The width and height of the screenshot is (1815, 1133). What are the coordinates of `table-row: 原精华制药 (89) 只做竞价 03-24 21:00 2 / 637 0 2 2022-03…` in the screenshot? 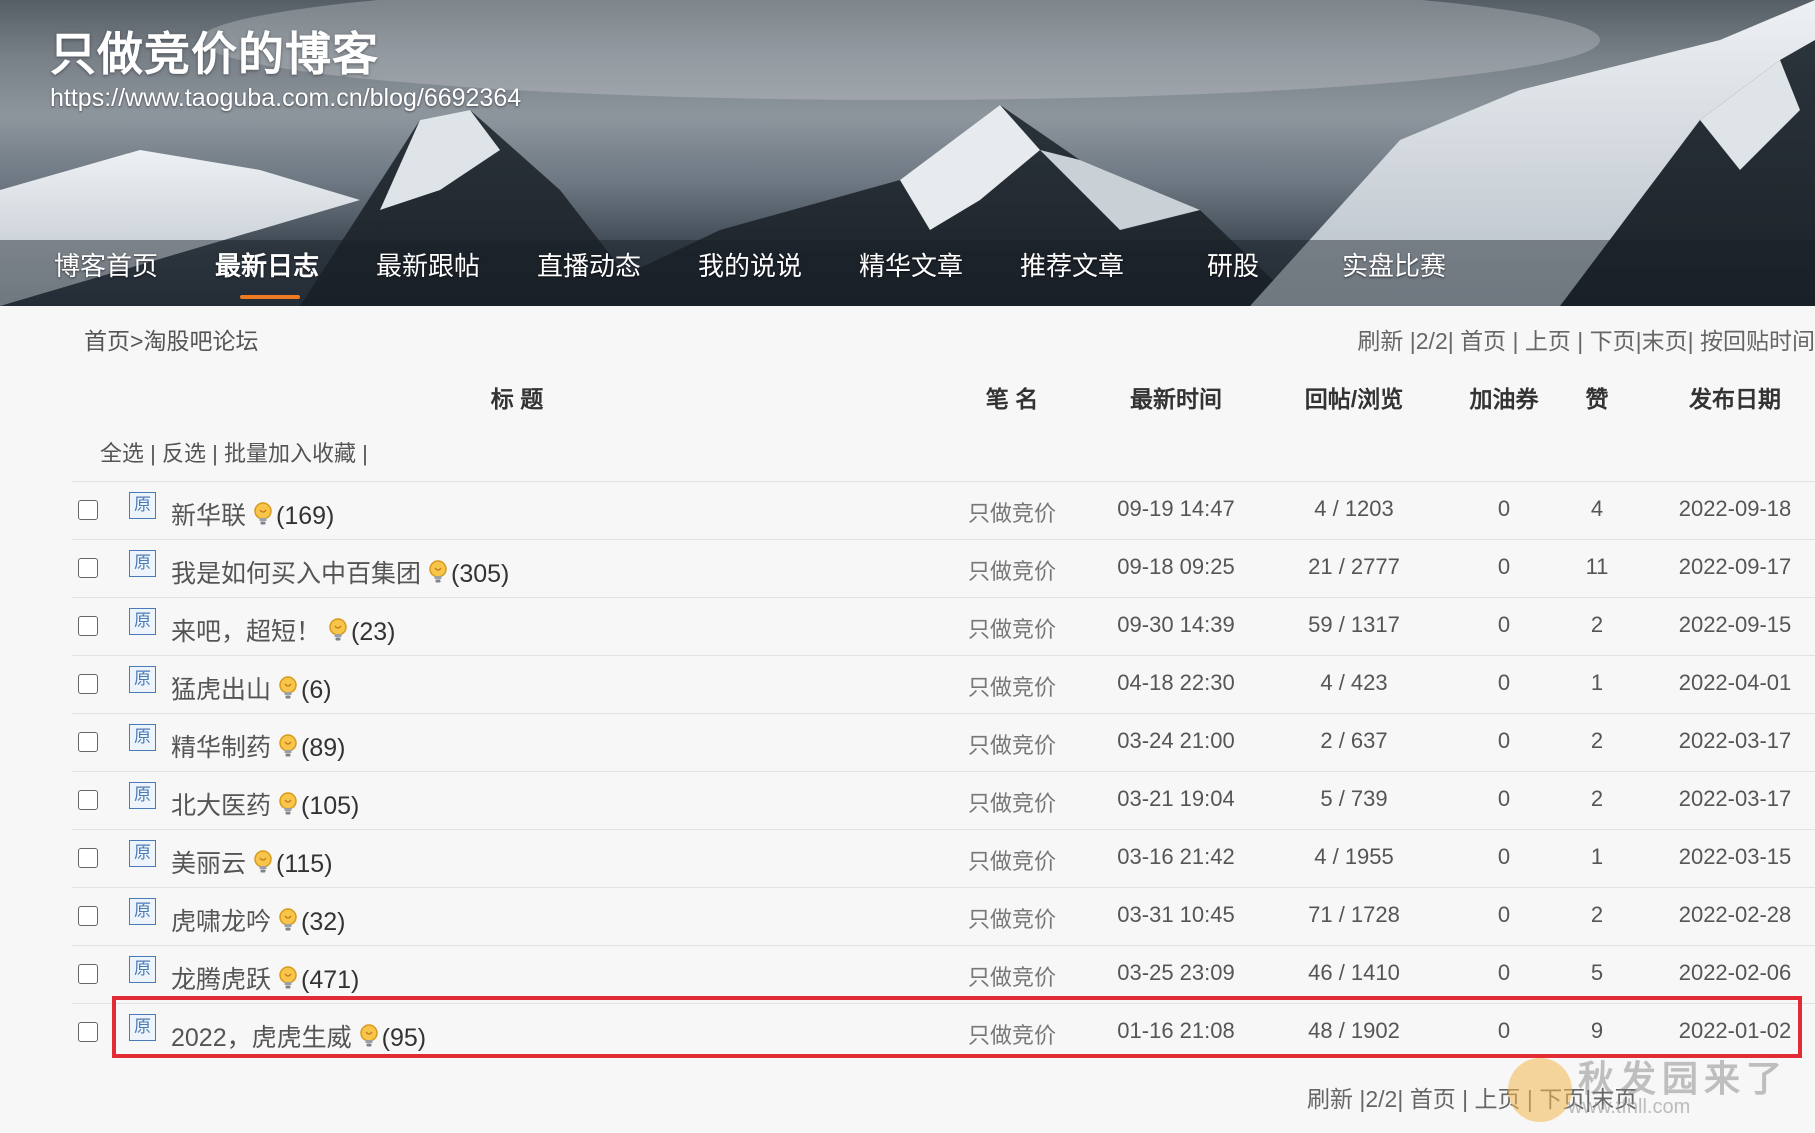 It's located at (943, 742).